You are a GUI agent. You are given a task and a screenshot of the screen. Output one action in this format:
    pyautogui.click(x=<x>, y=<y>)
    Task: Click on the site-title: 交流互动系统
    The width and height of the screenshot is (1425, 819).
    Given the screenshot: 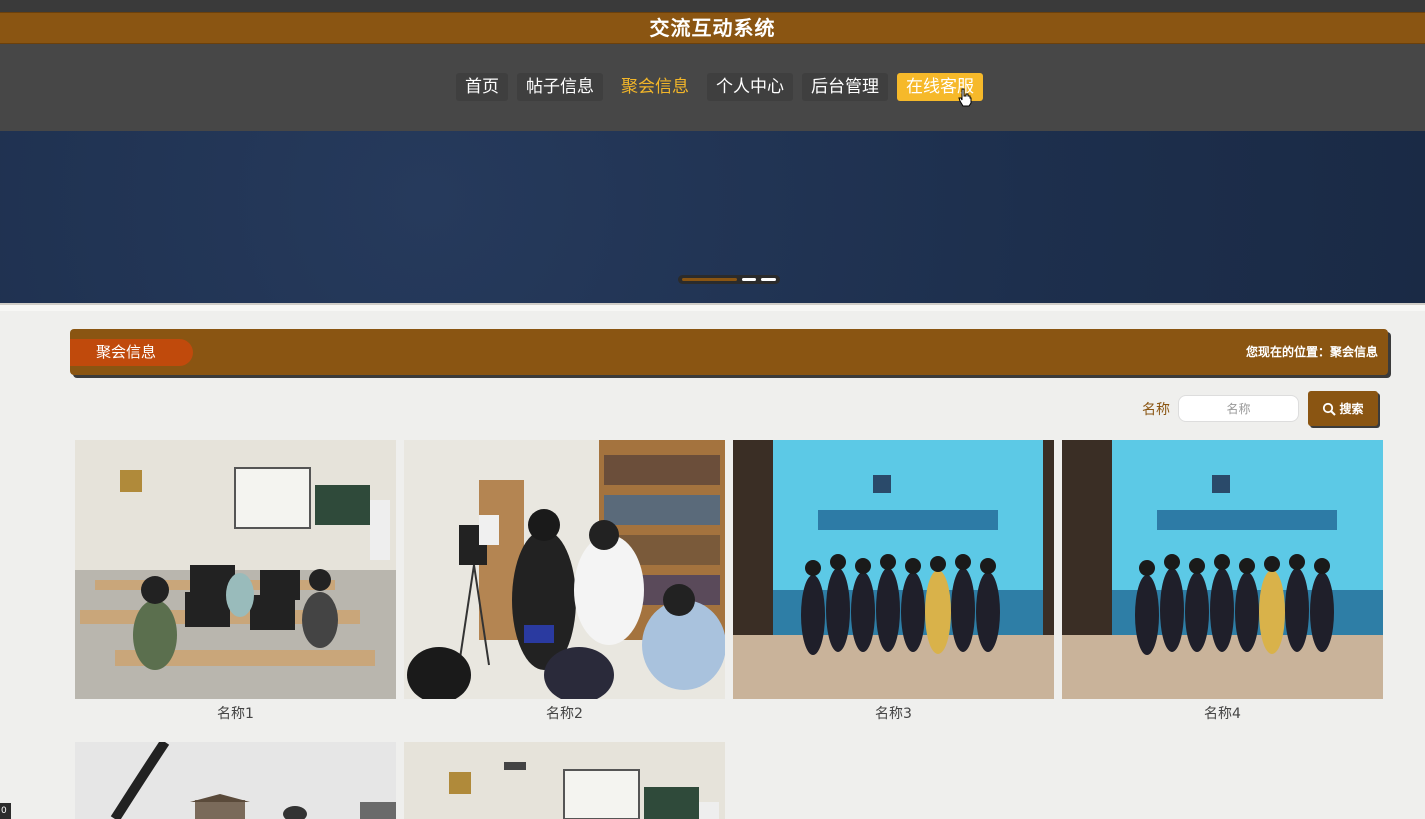 What is the action you would take?
    pyautogui.click(x=712, y=28)
    